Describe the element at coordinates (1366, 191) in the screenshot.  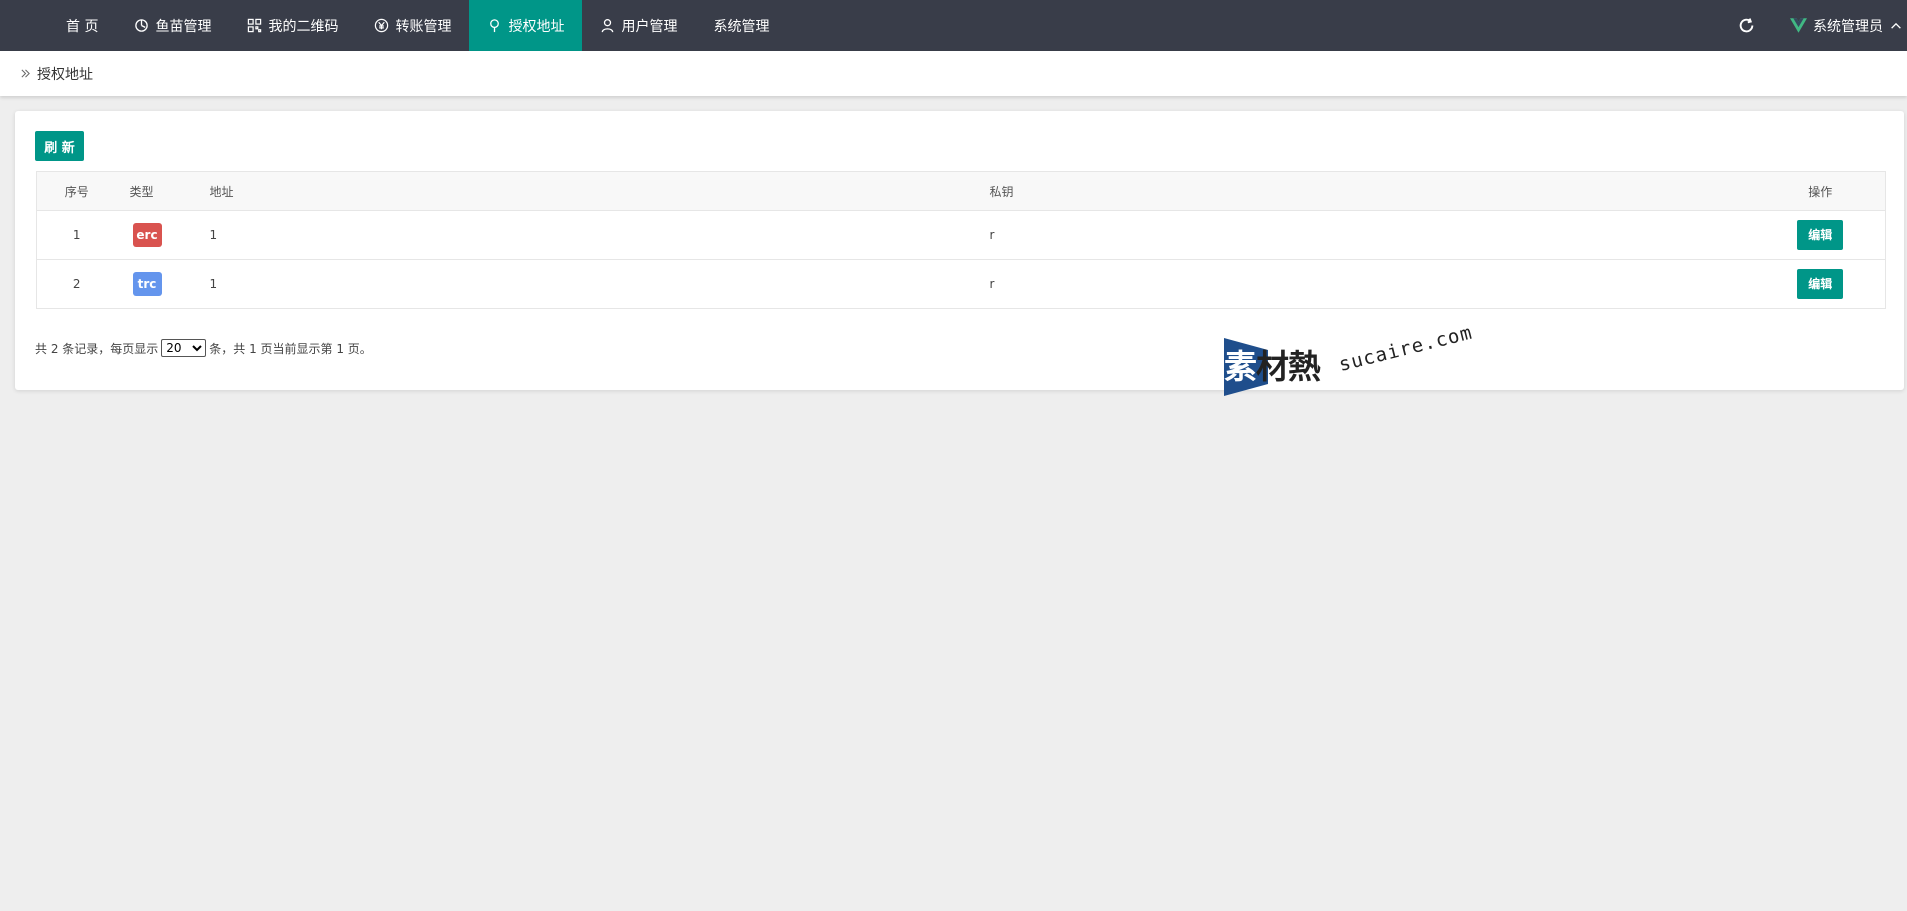
I see `col-header-private-key: 私钥` at that location.